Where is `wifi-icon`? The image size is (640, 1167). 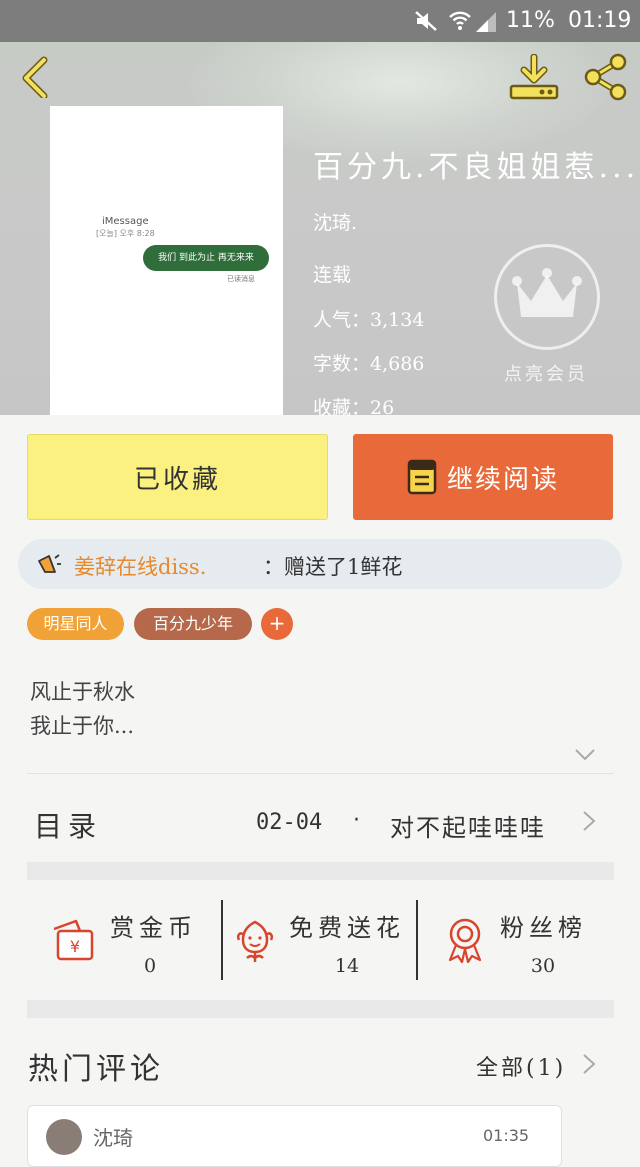
wifi-icon is located at coordinates (460, 20).